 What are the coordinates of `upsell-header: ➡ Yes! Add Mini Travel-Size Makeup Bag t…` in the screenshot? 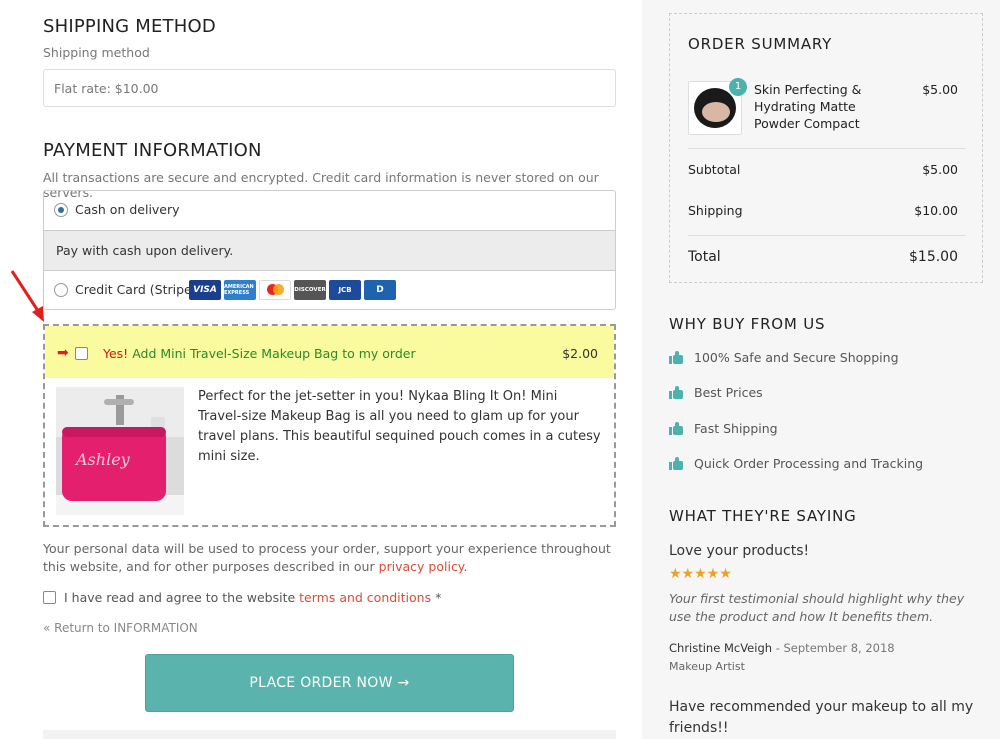 It's located at (329, 352).